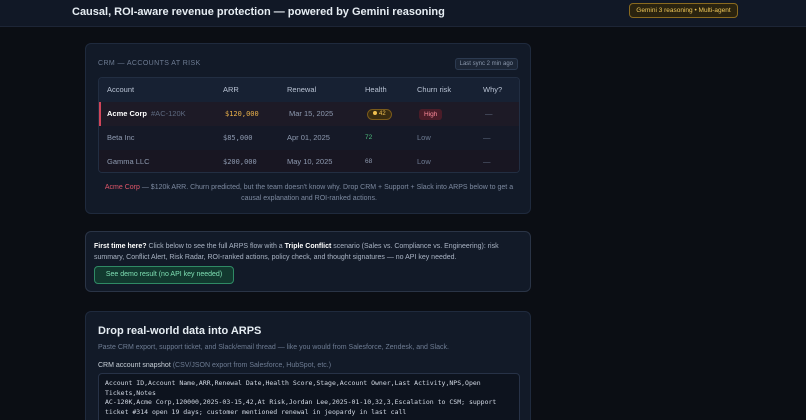 The height and width of the screenshot is (420, 806). Describe the element at coordinates (308, 246) in the screenshot. I see `demo-conflict: Triple Conflict` at that location.